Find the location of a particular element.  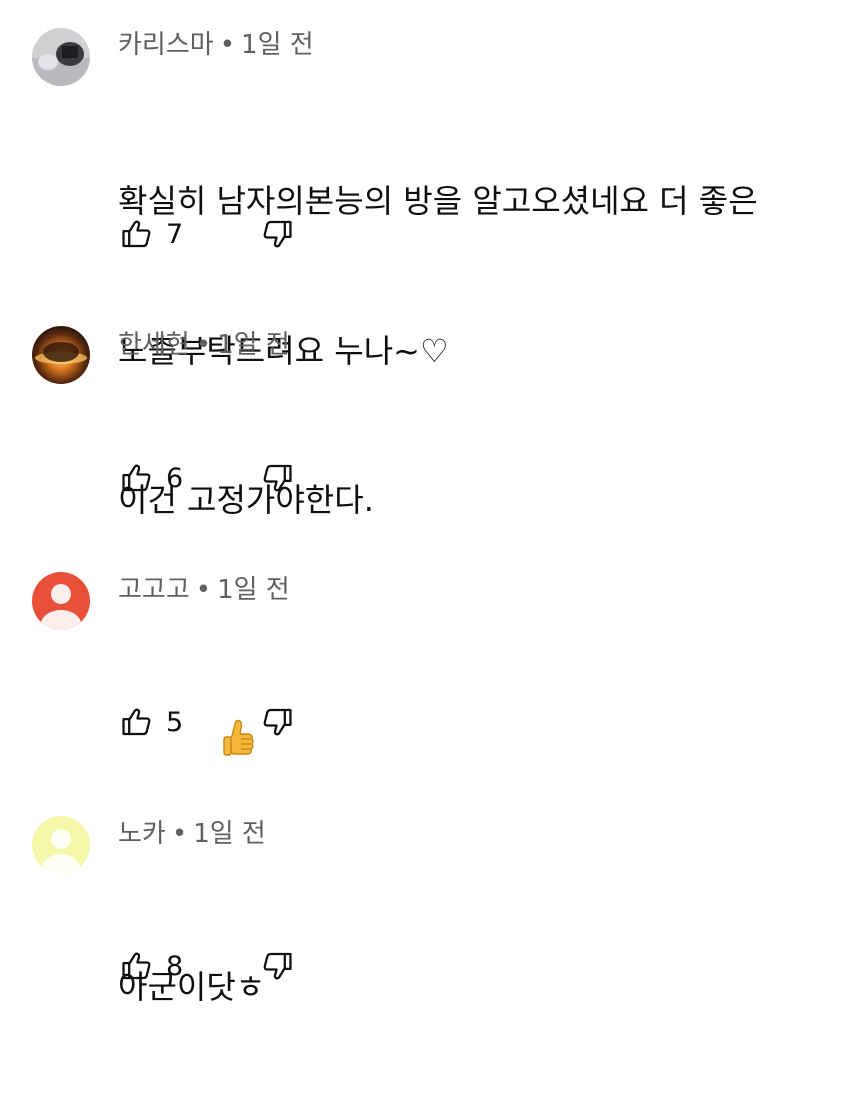

comment-meta: 한세현 • 1일 전 is located at coordinates (204, 345).